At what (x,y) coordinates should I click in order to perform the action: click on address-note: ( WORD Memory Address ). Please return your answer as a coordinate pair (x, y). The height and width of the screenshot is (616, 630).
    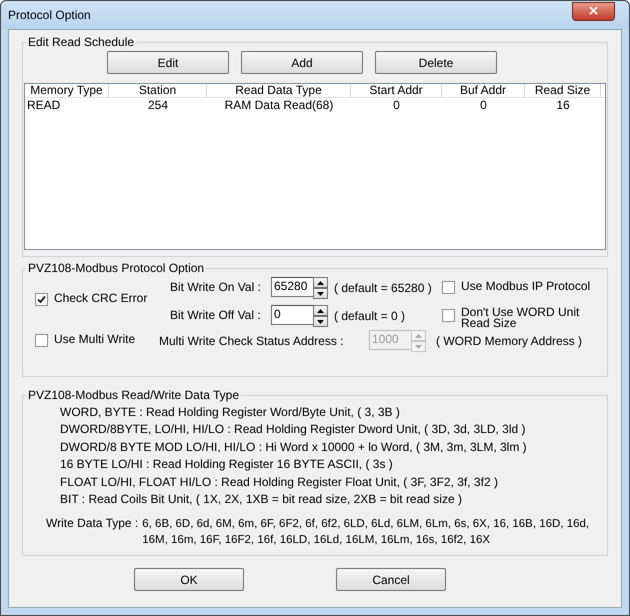
    Looking at the image, I should click on (508, 341).